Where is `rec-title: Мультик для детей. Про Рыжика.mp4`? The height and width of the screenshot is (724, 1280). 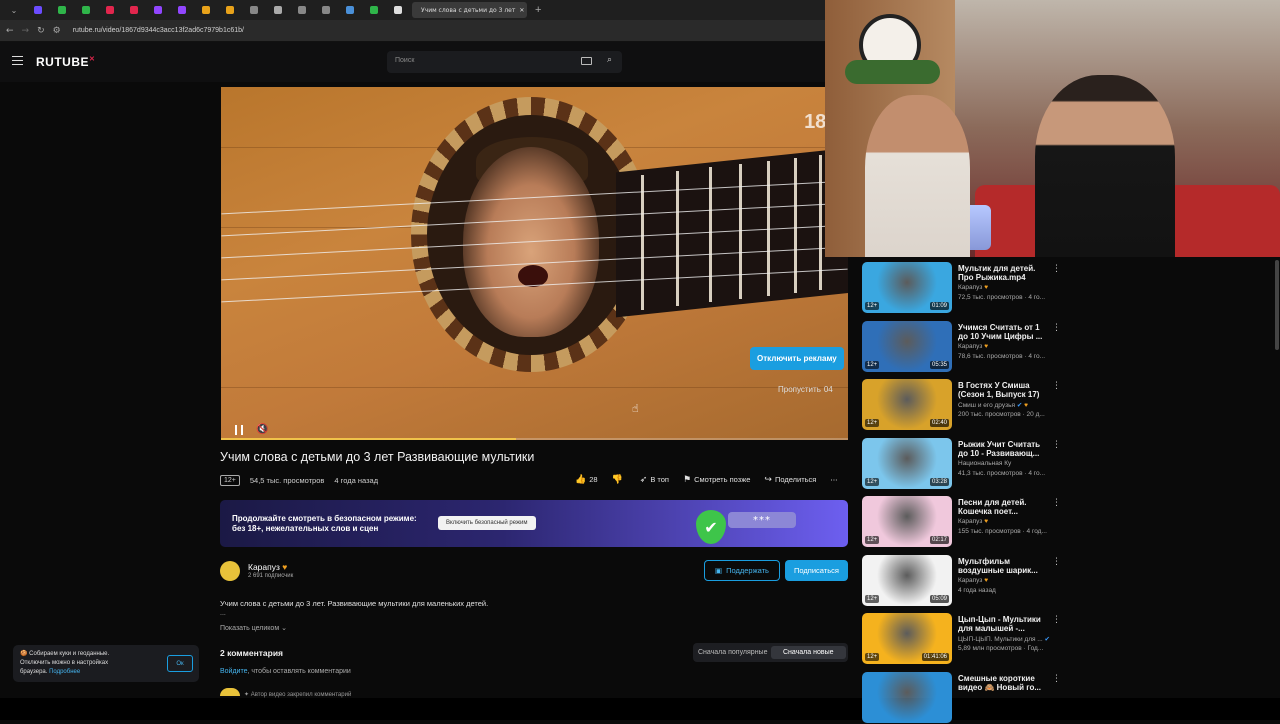
rec-title: Мультик для детей. Про Рыжика.mp4 is located at coordinates (1004, 273).